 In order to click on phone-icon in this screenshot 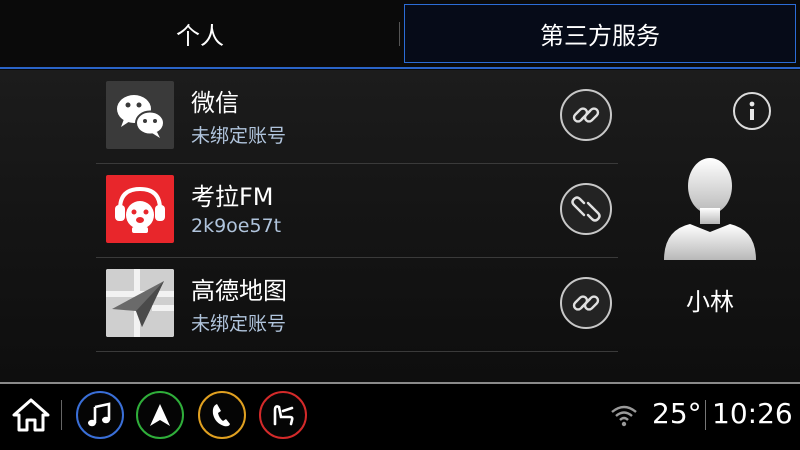, I will do `click(221, 415)`.